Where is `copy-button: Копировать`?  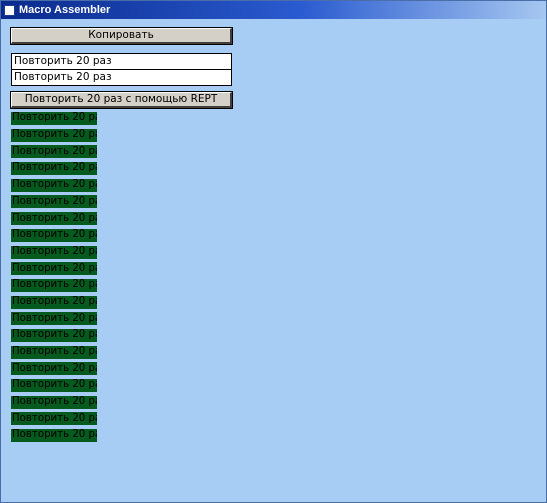 copy-button: Копировать is located at coordinates (121, 36).